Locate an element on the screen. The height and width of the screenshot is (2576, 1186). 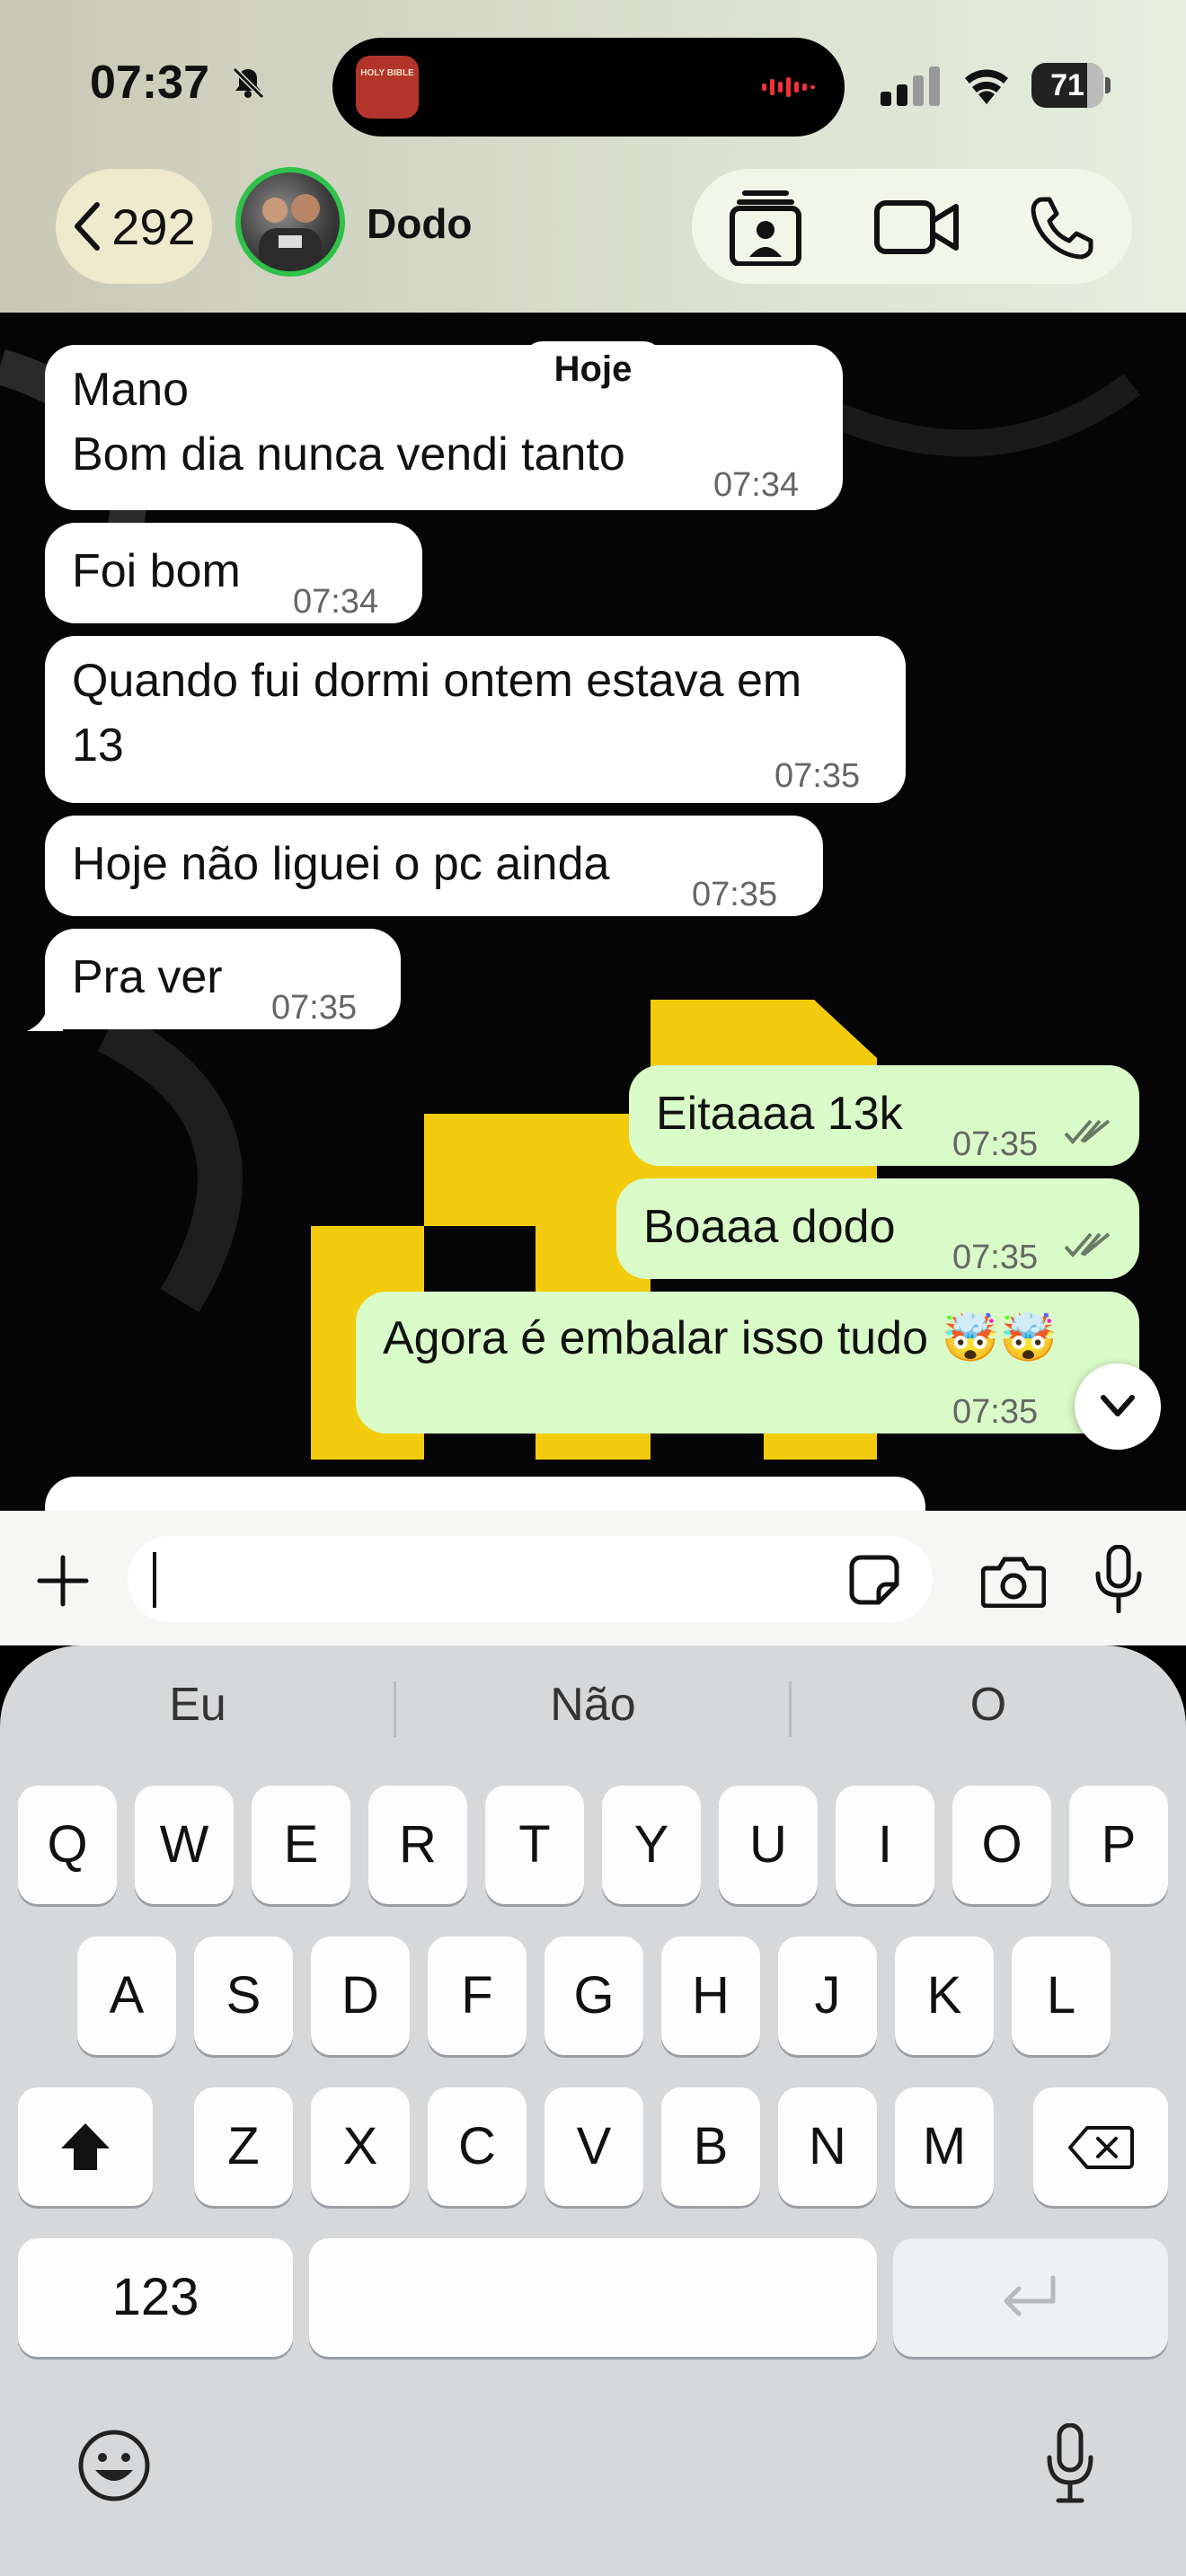
contact-name: Dodo is located at coordinates (420, 223).